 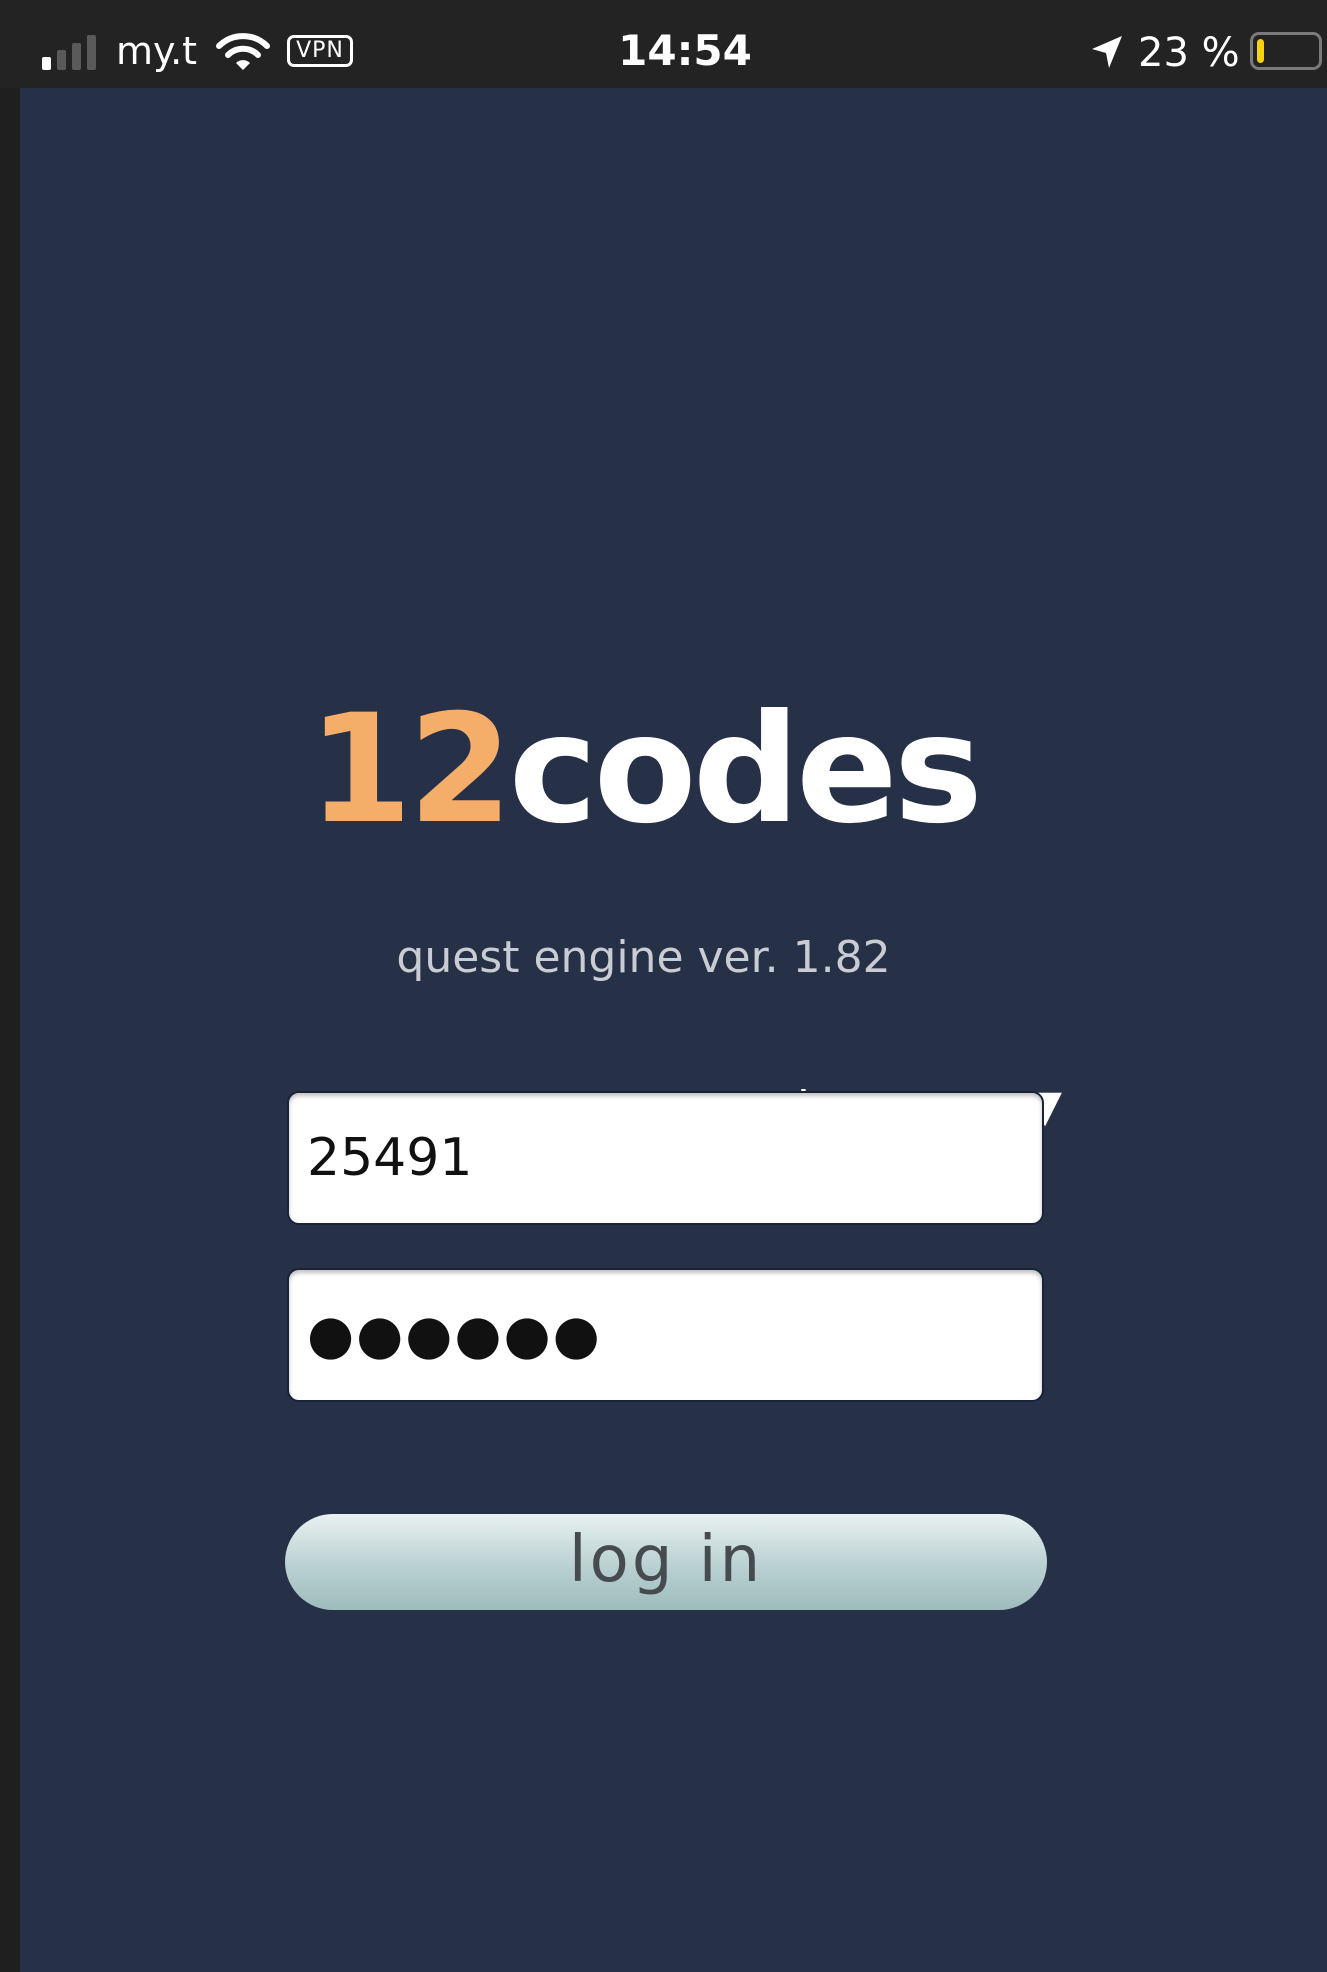 What do you see at coordinates (1286, 51) in the screenshot?
I see `battery-icon` at bounding box center [1286, 51].